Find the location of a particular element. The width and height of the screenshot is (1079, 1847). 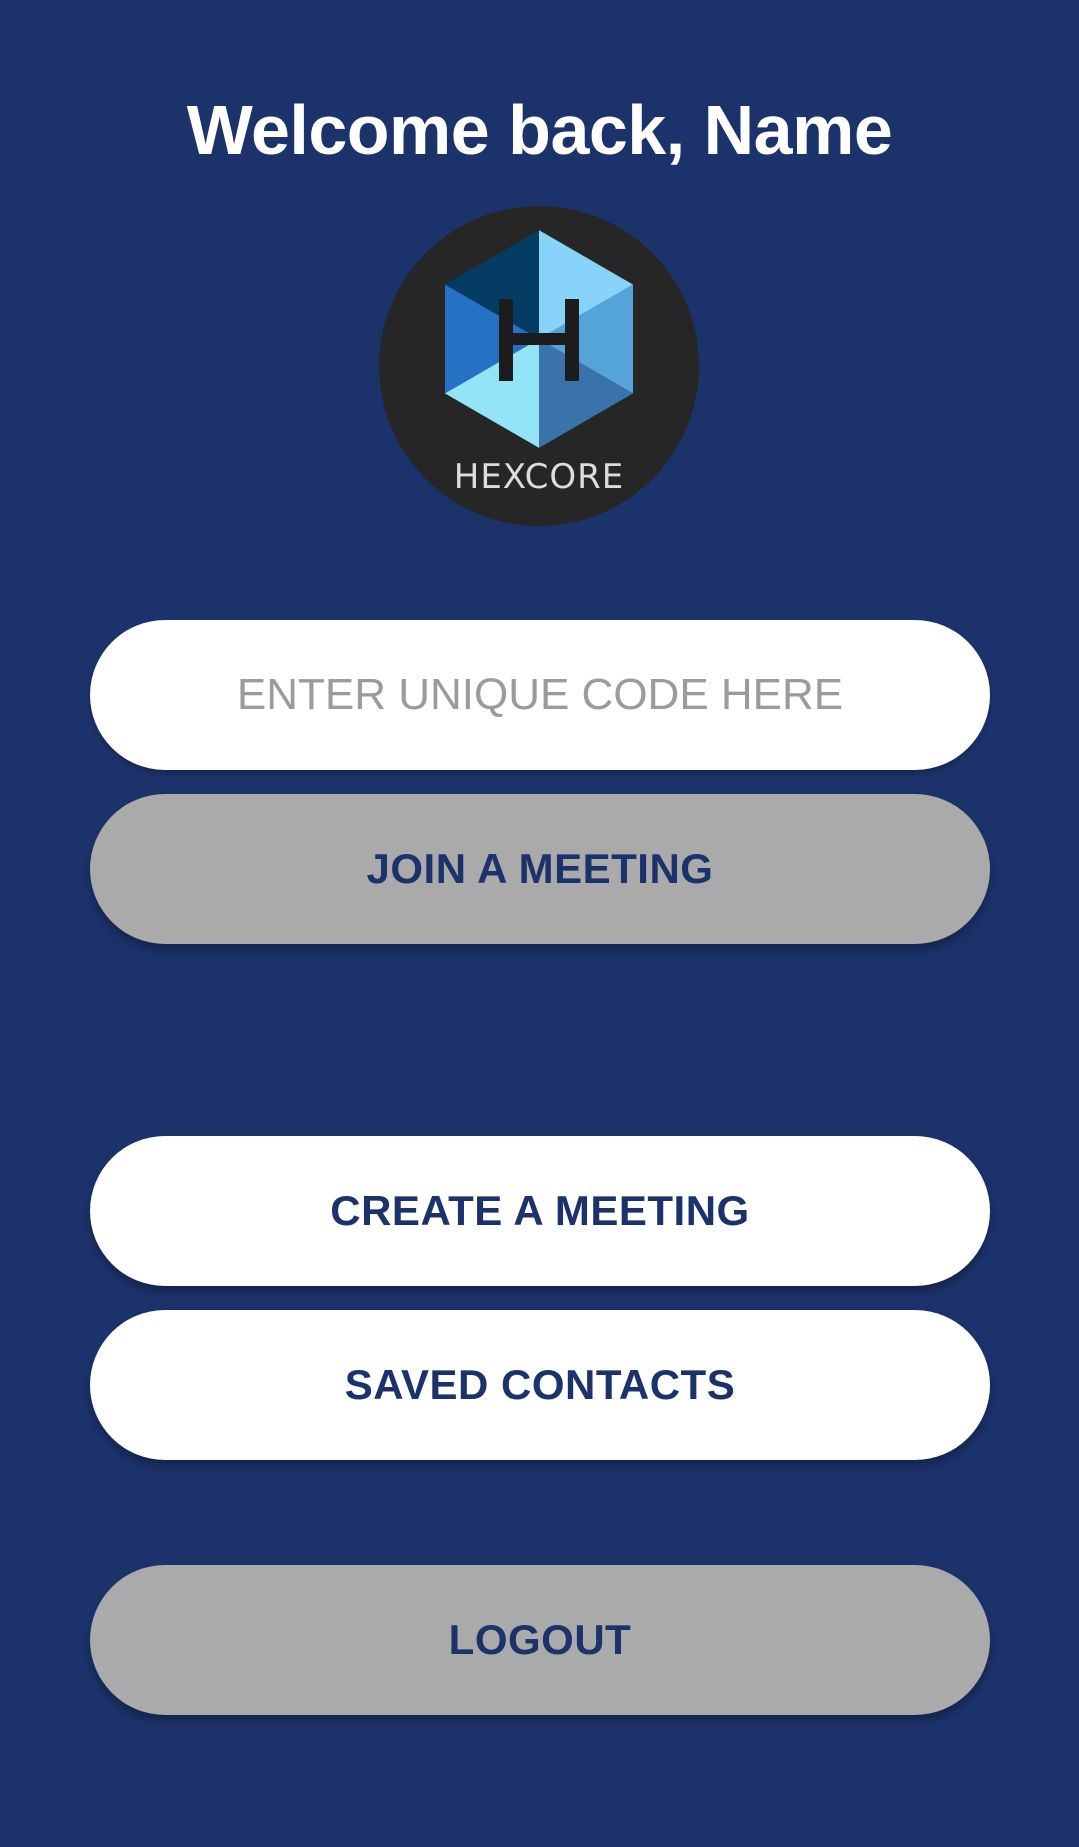

logo-brand-text: HEXCORE is located at coordinates (539, 477).